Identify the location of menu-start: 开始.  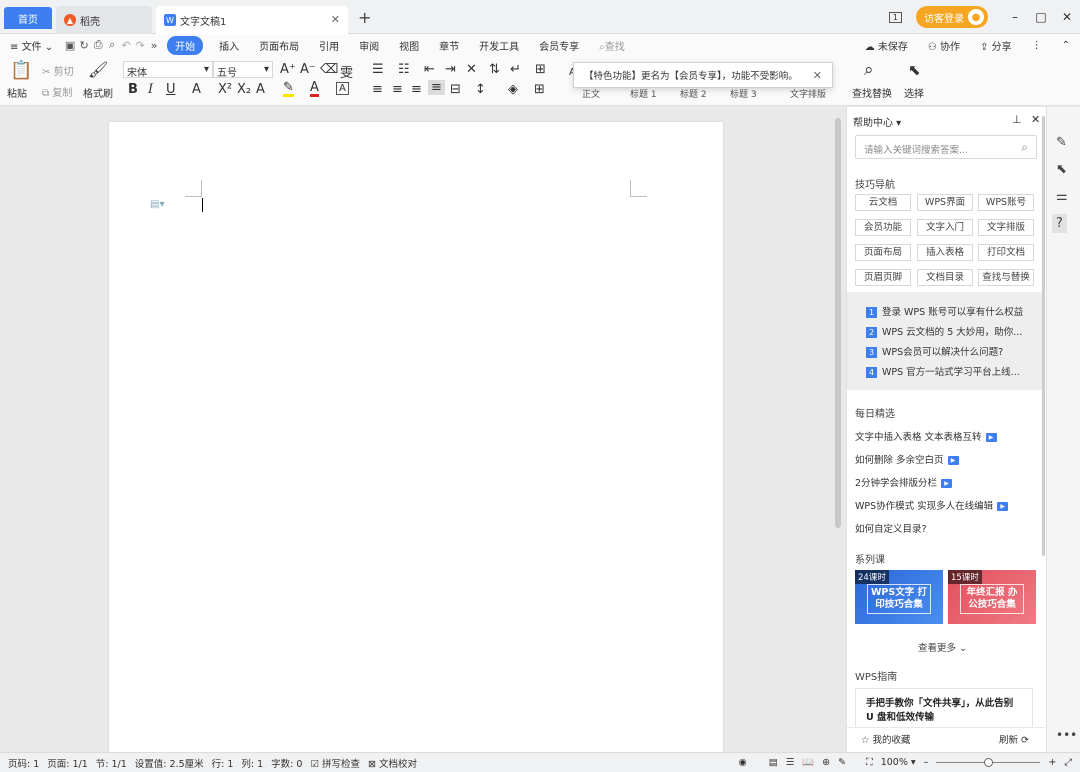
(185, 45).